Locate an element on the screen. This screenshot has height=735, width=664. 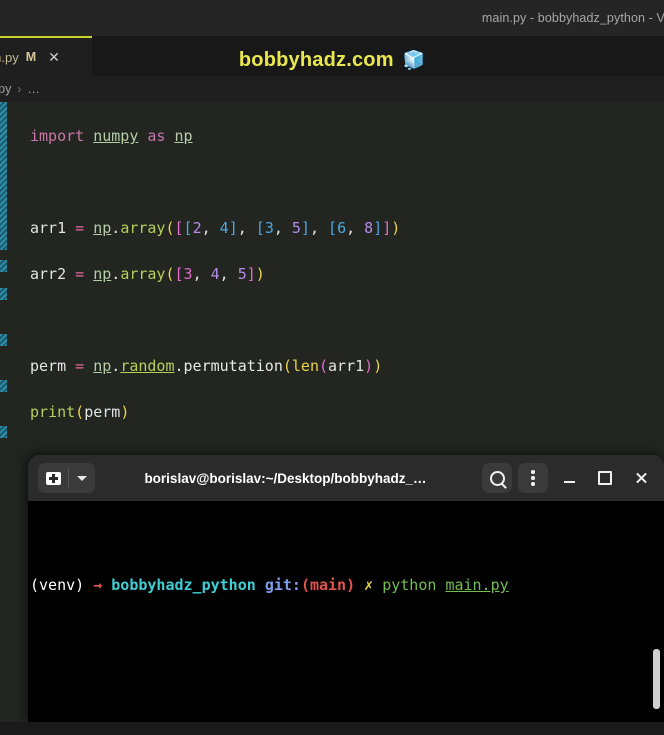
new-tab-dropdown-button is located at coordinates (82, 478).